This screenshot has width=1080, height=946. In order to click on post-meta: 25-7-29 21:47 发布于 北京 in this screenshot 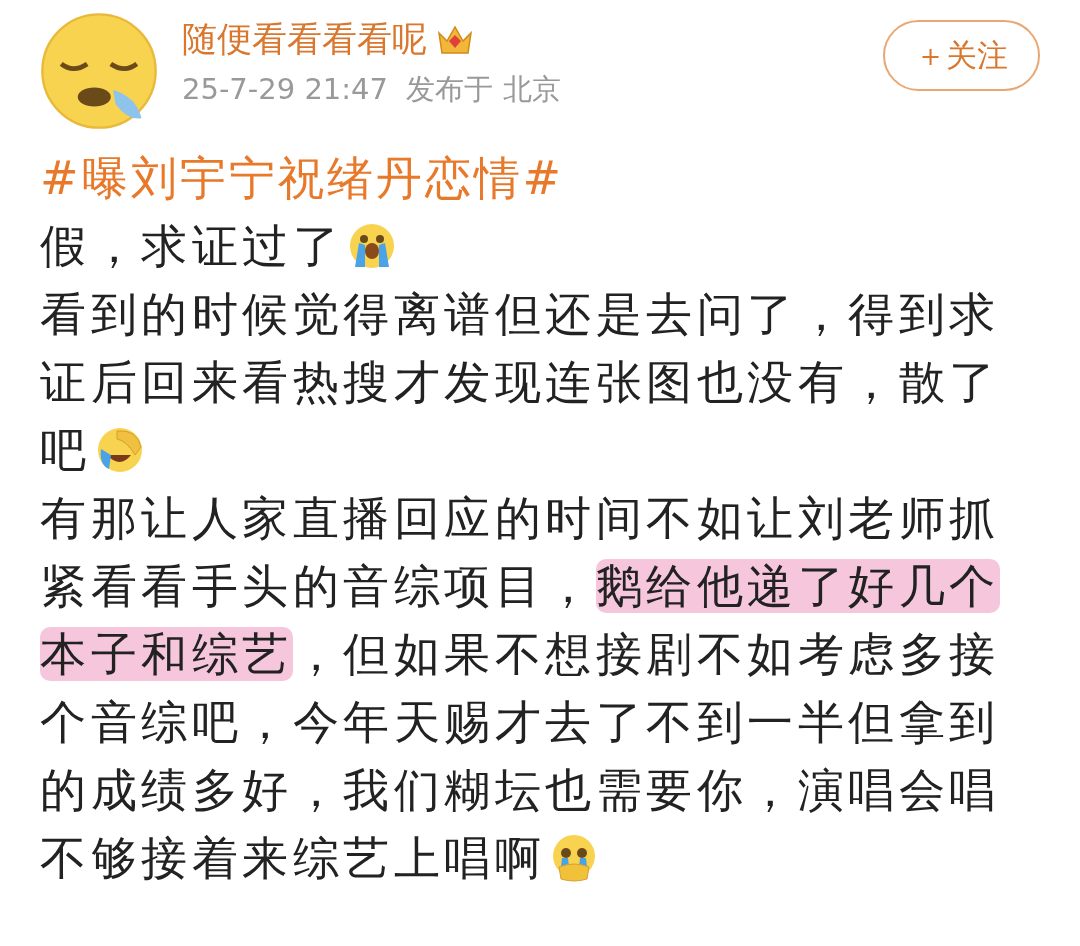, I will do `click(372, 89)`.